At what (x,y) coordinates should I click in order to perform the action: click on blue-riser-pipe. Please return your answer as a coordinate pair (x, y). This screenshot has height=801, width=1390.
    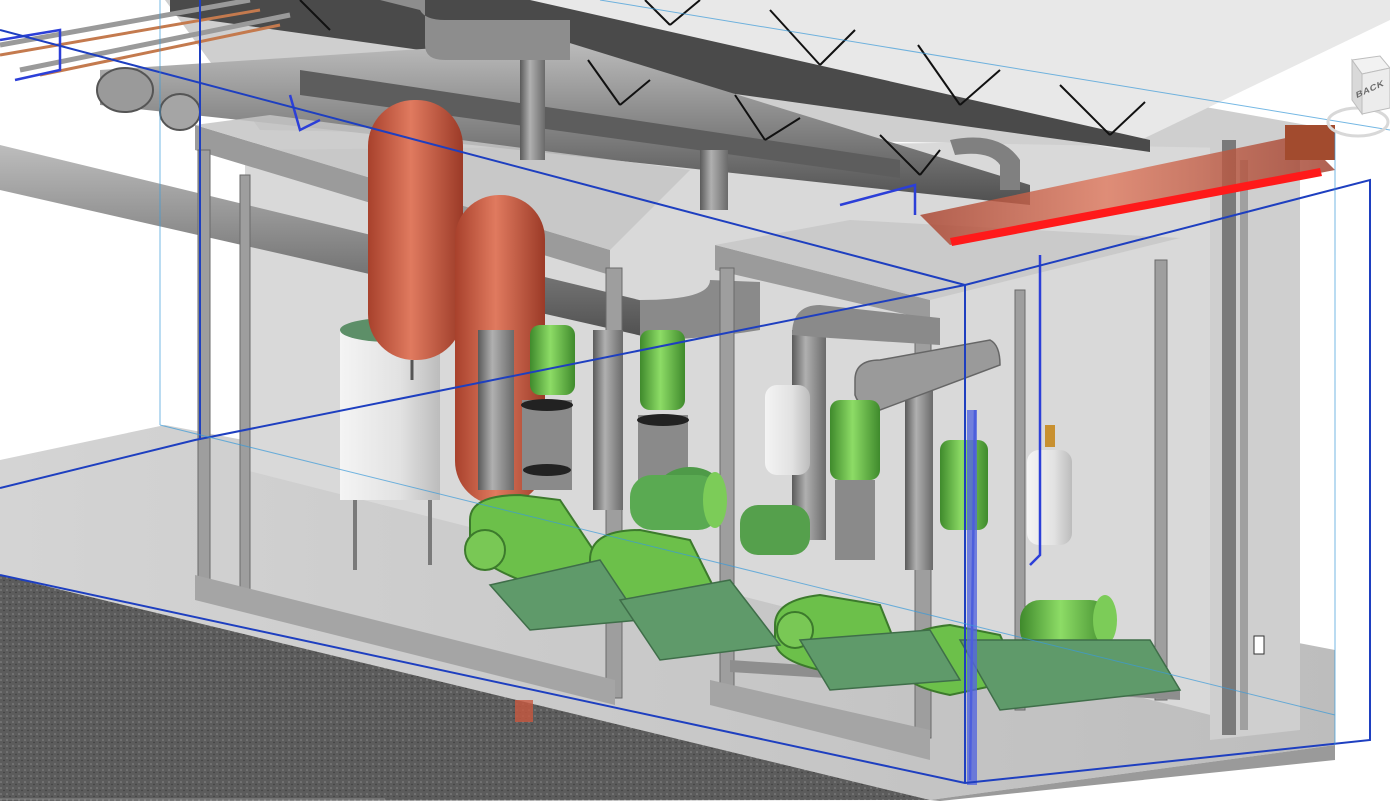
    Looking at the image, I should click on (972, 597).